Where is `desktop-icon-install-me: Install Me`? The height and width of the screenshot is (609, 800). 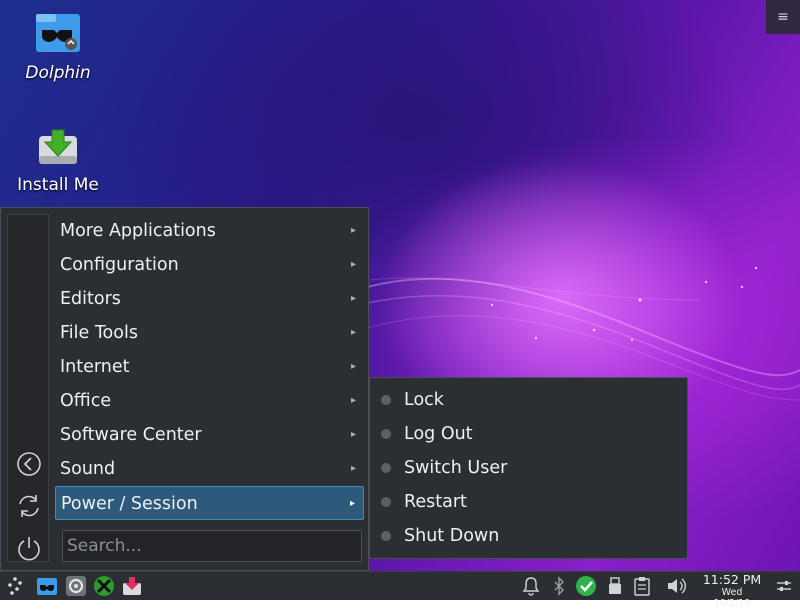
desktop-icon-install-me: Install Me is located at coordinates (58, 160).